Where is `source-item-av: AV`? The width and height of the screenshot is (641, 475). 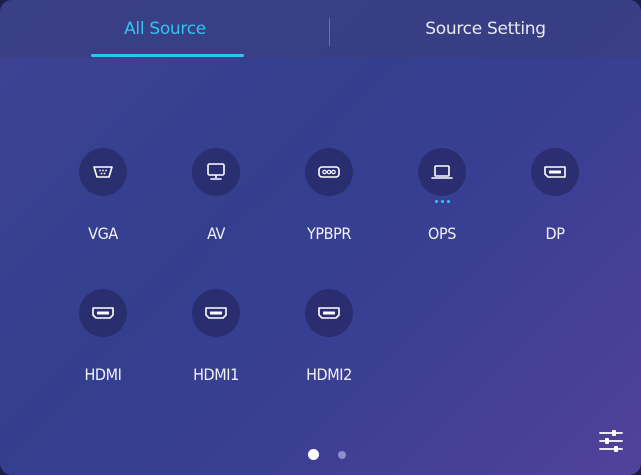 source-item-av: AV is located at coordinates (216, 195).